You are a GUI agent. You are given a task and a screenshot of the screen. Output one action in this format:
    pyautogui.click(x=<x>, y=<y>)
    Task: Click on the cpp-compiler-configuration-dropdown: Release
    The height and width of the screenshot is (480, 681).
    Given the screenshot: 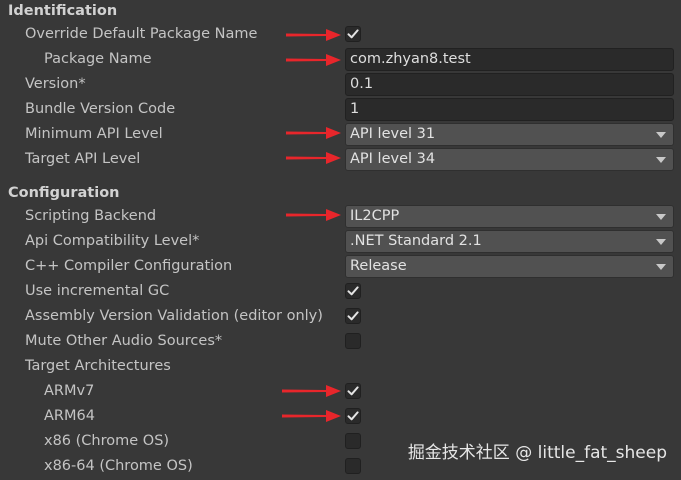 What is the action you would take?
    pyautogui.click(x=509, y=266)
    